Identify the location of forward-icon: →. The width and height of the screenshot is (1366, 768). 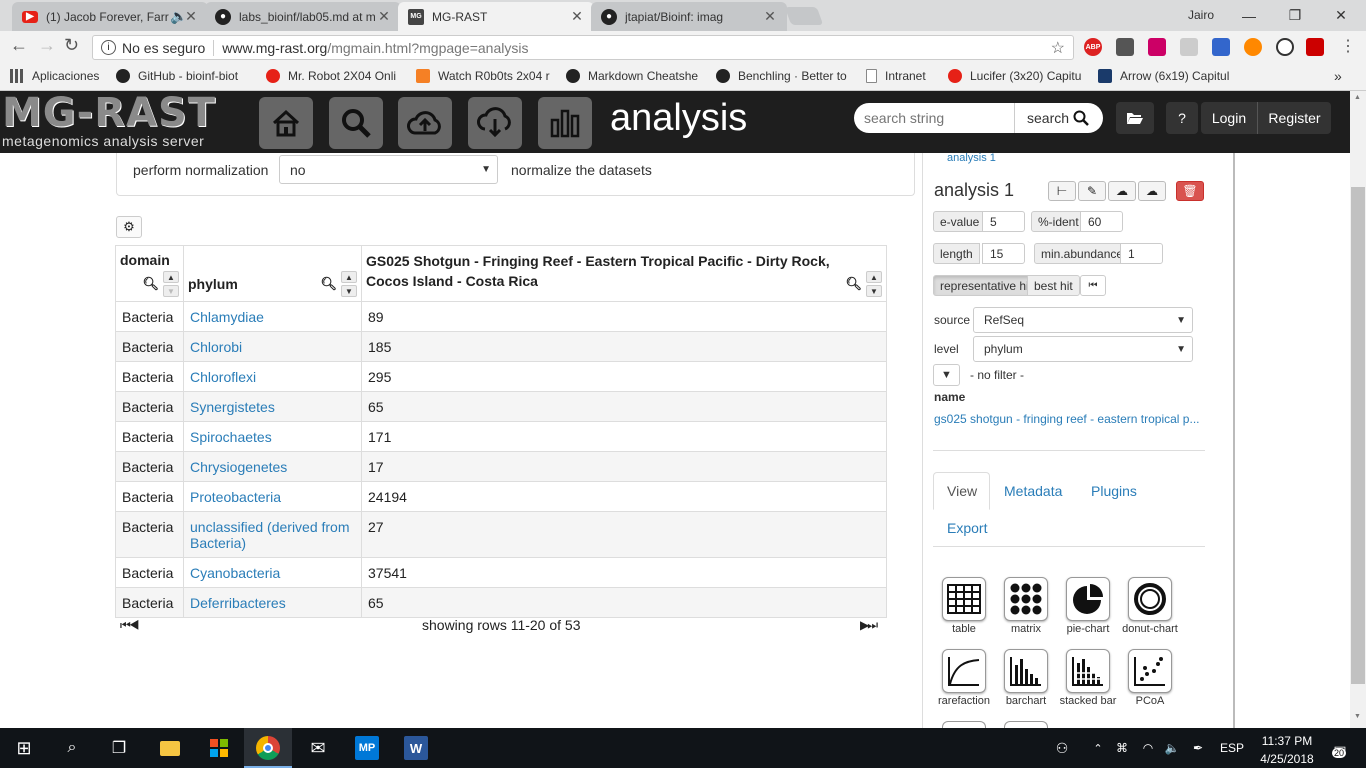
(47, 45).